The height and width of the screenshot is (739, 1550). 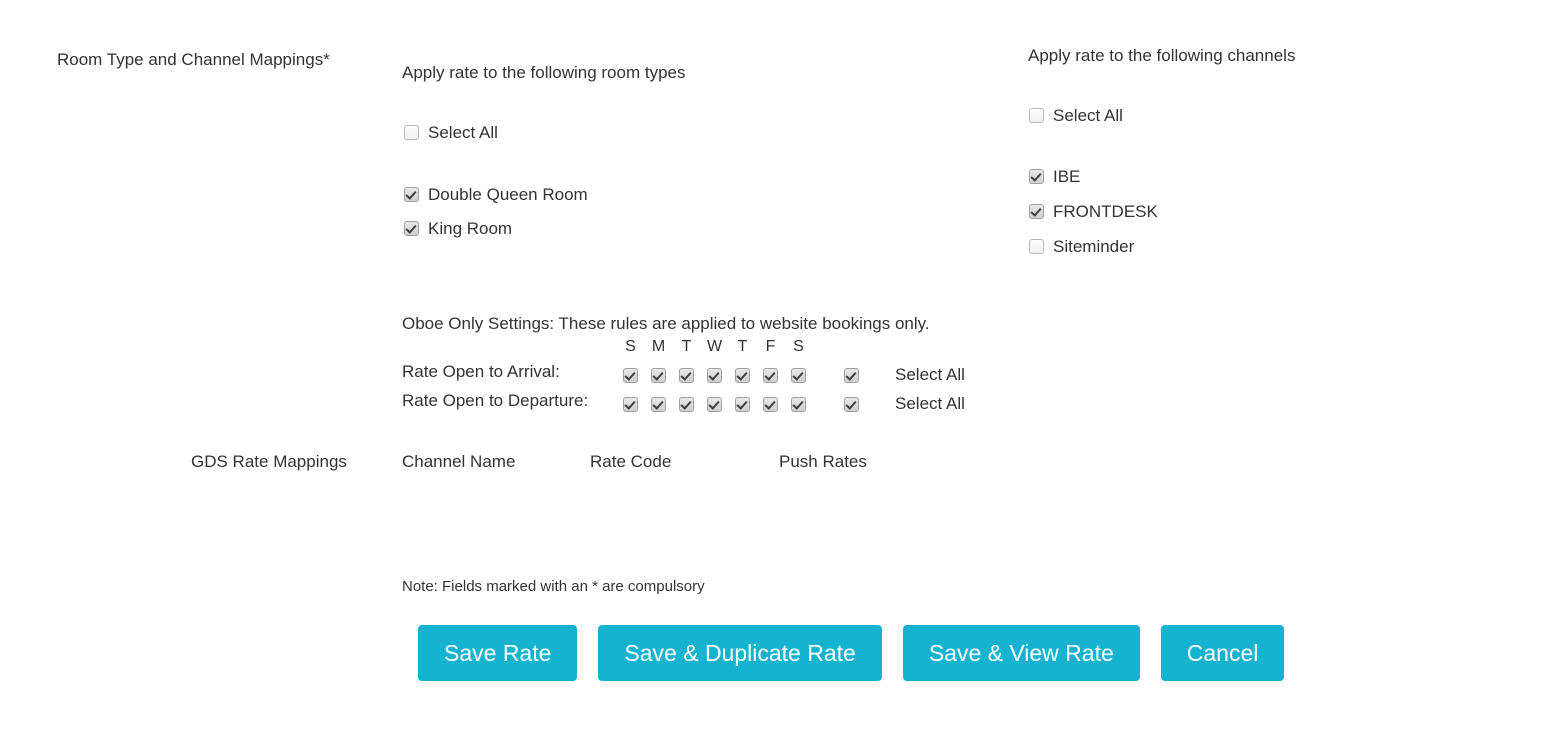 I want to click on channel-siteminder-checkbox, so click(x=1036, y=246).